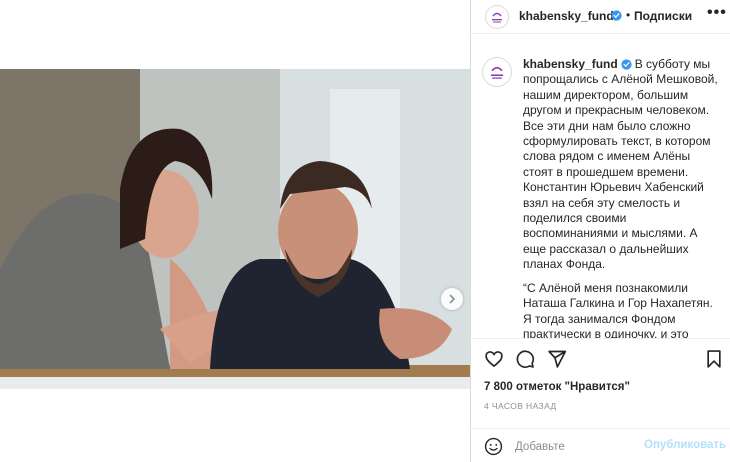 The image size is (730, 462). Describe the element at coordinates (525, 359) in the screenshot. I see `comment-bubble-icon` at that location.